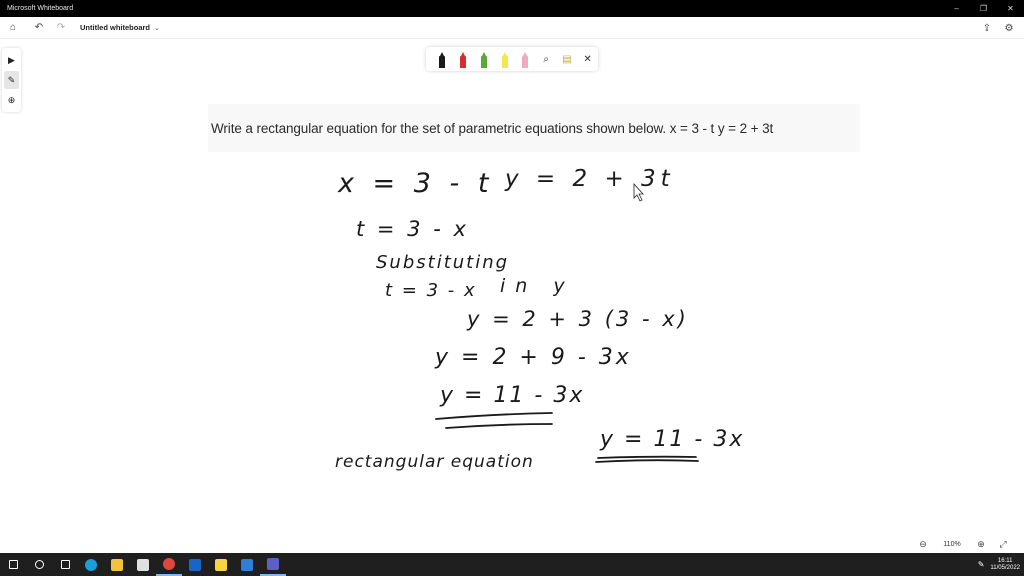 Image resolution: width=1024 pixels, height=576 pixels. I want to click on search-icon, so click(39, 564).